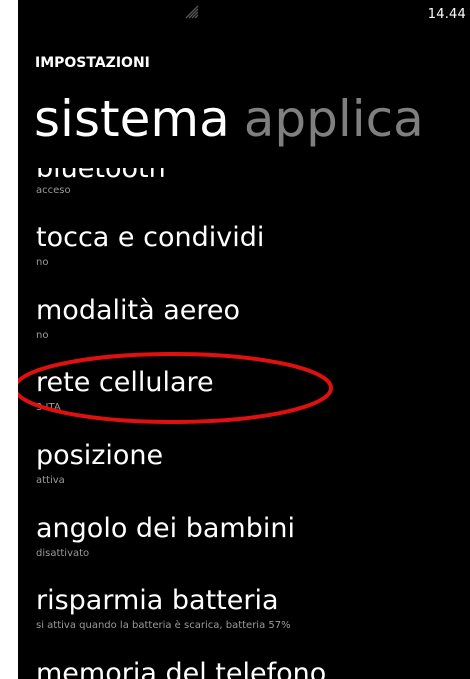  Describe the element at coordinates (253, 464) in the screenshot. I see `setting-item-posizione: posizione attiva` at that location.